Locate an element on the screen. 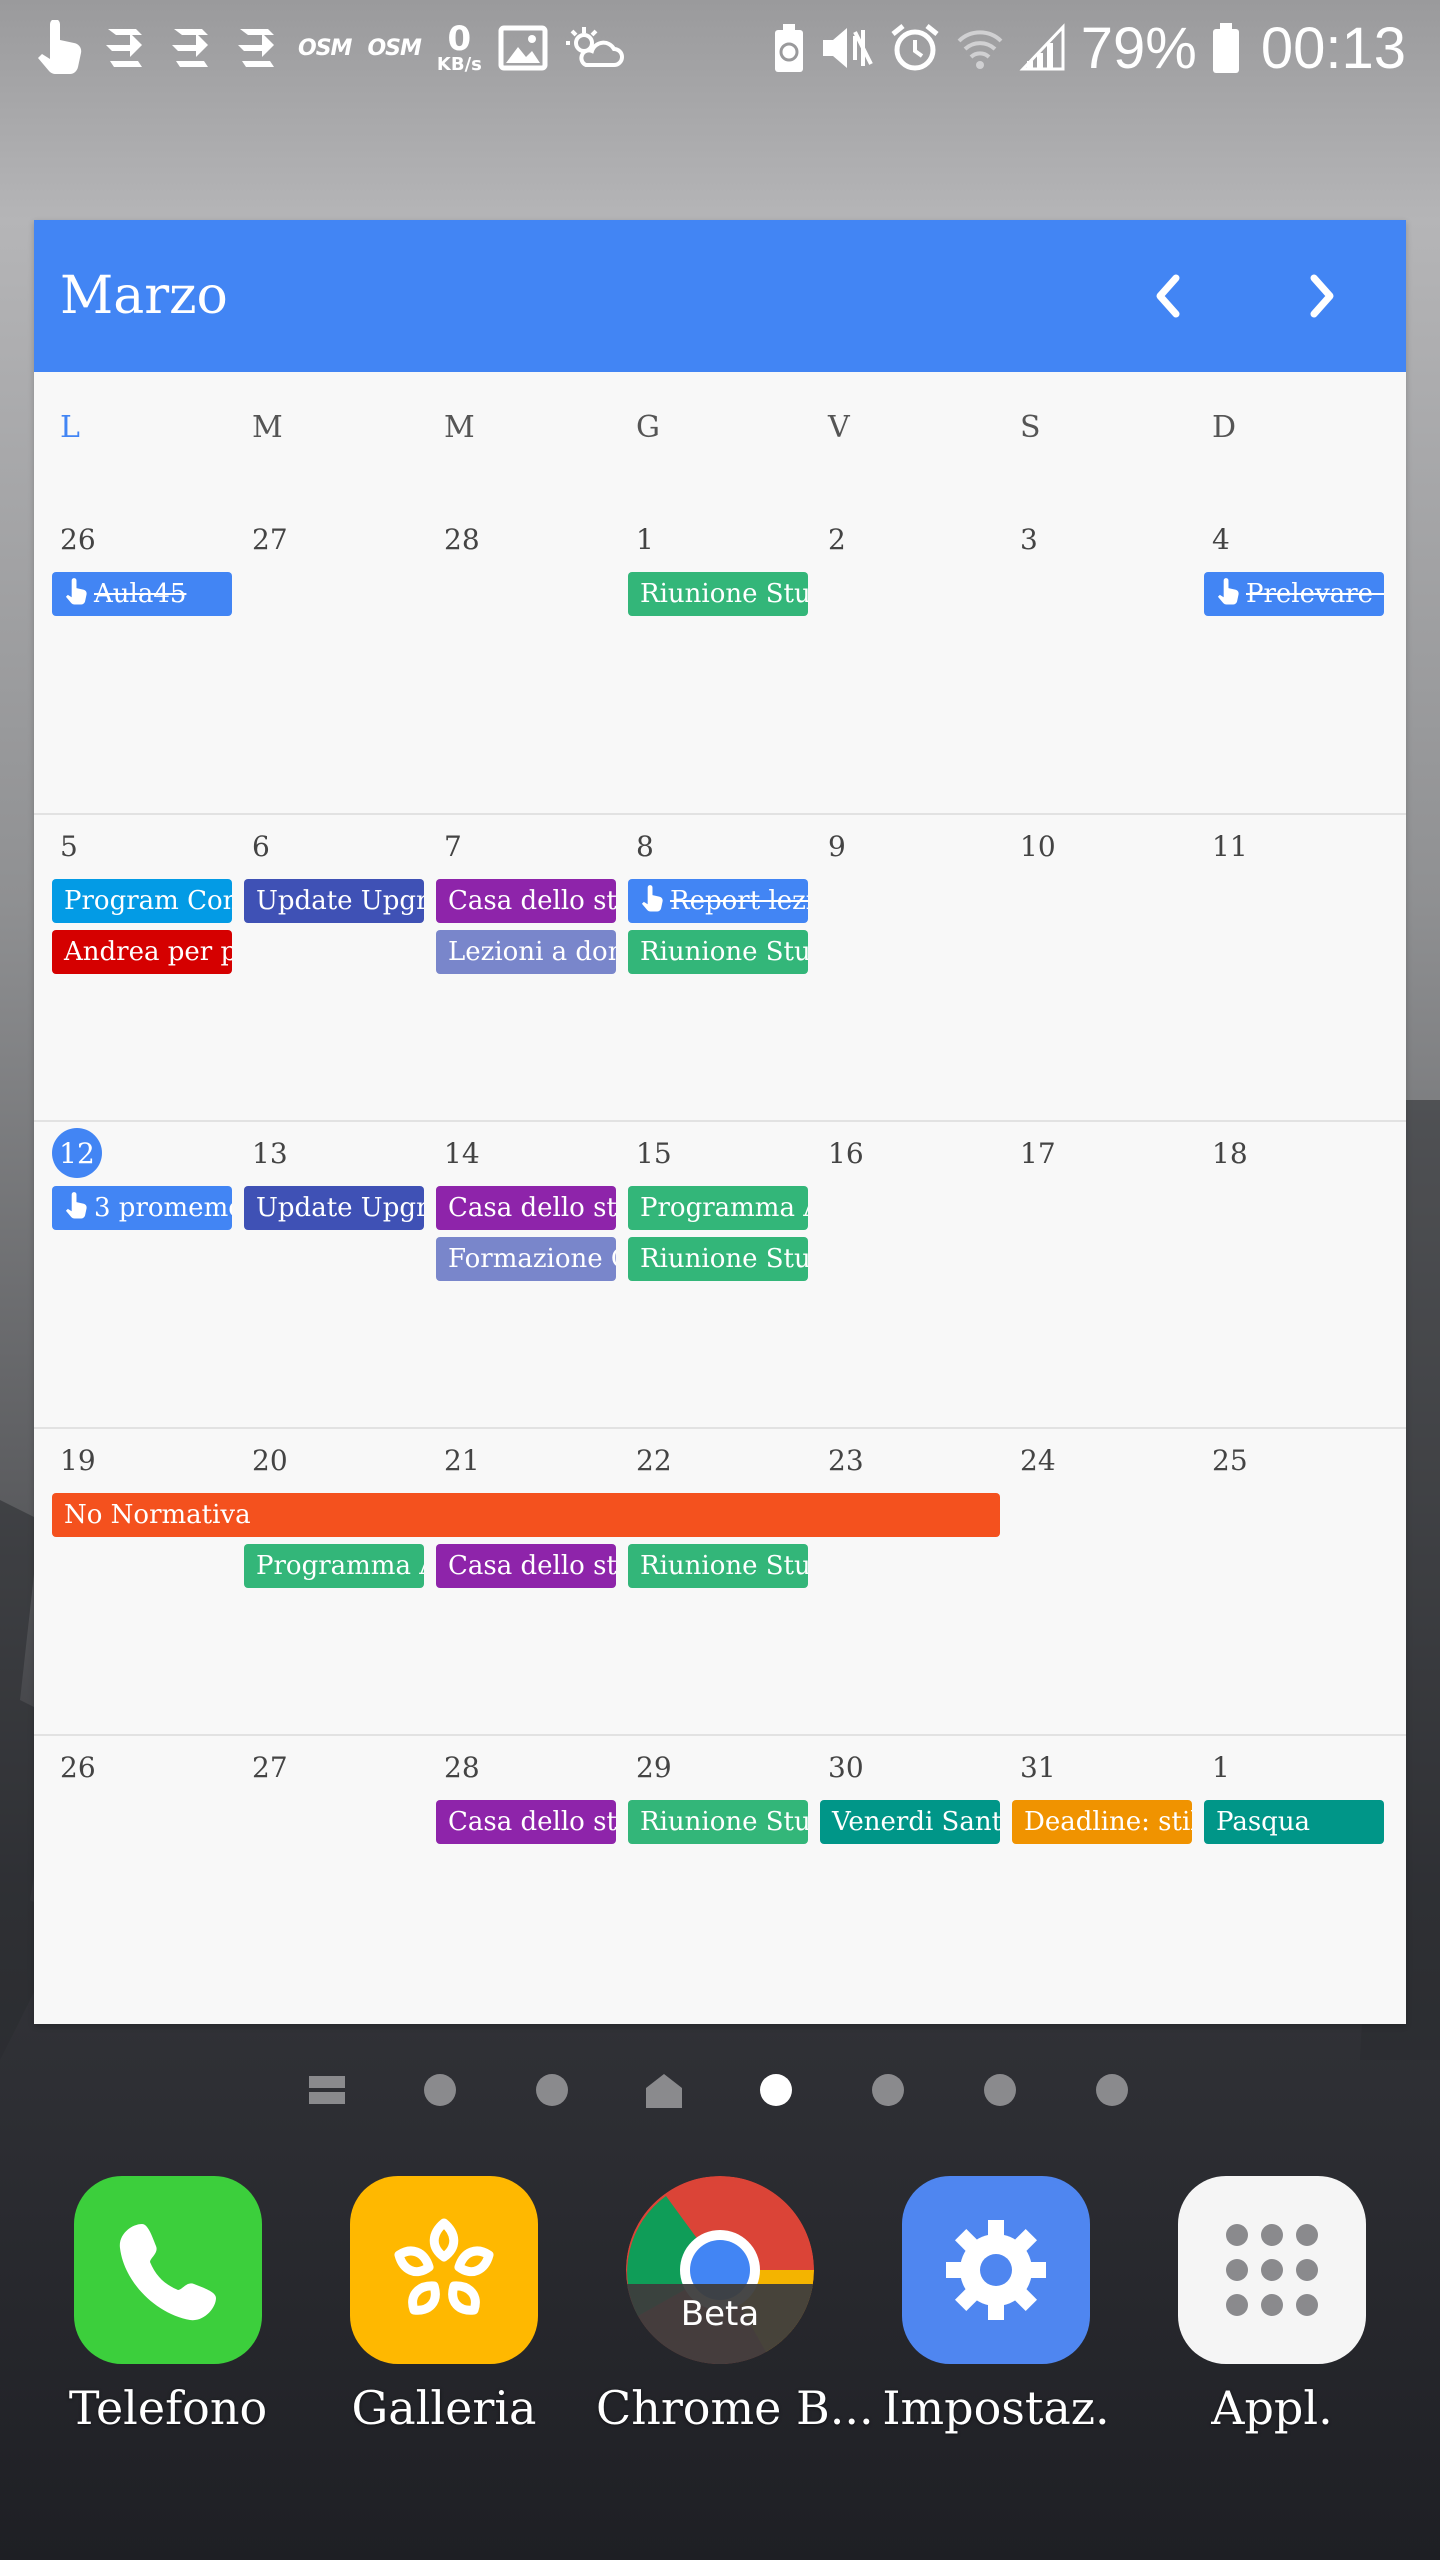 The image size is (1440, 2560). day-number: 22 is located at coordinates (654, 1461).